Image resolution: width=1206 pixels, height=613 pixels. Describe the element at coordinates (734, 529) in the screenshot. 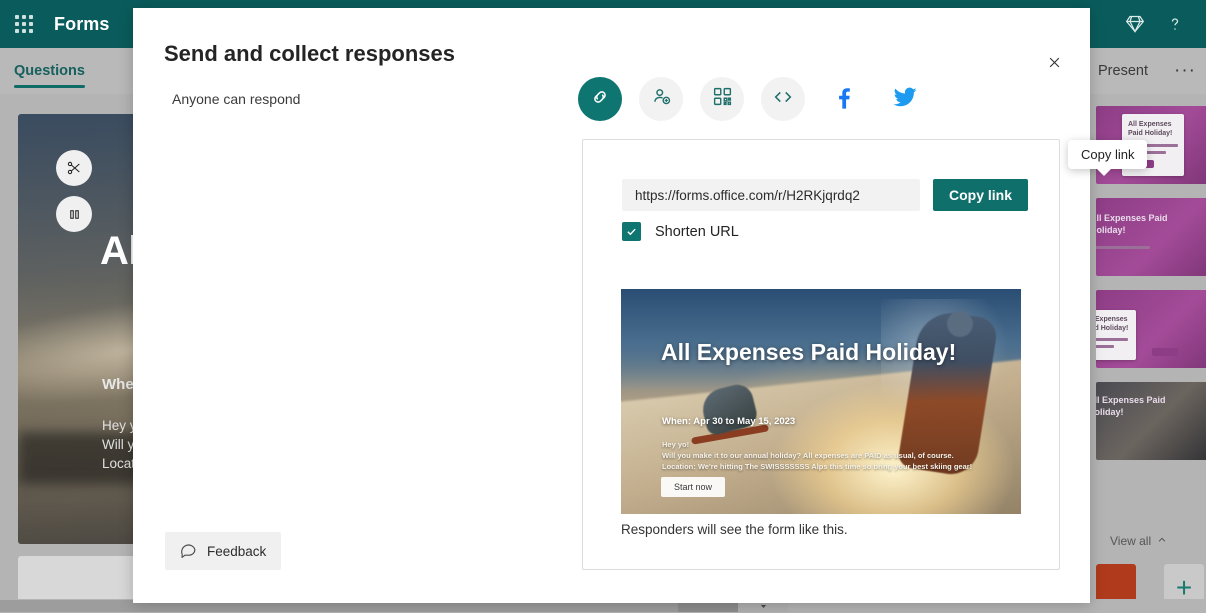

I see `preview-caption: Responders will see the form like this.` at that location.